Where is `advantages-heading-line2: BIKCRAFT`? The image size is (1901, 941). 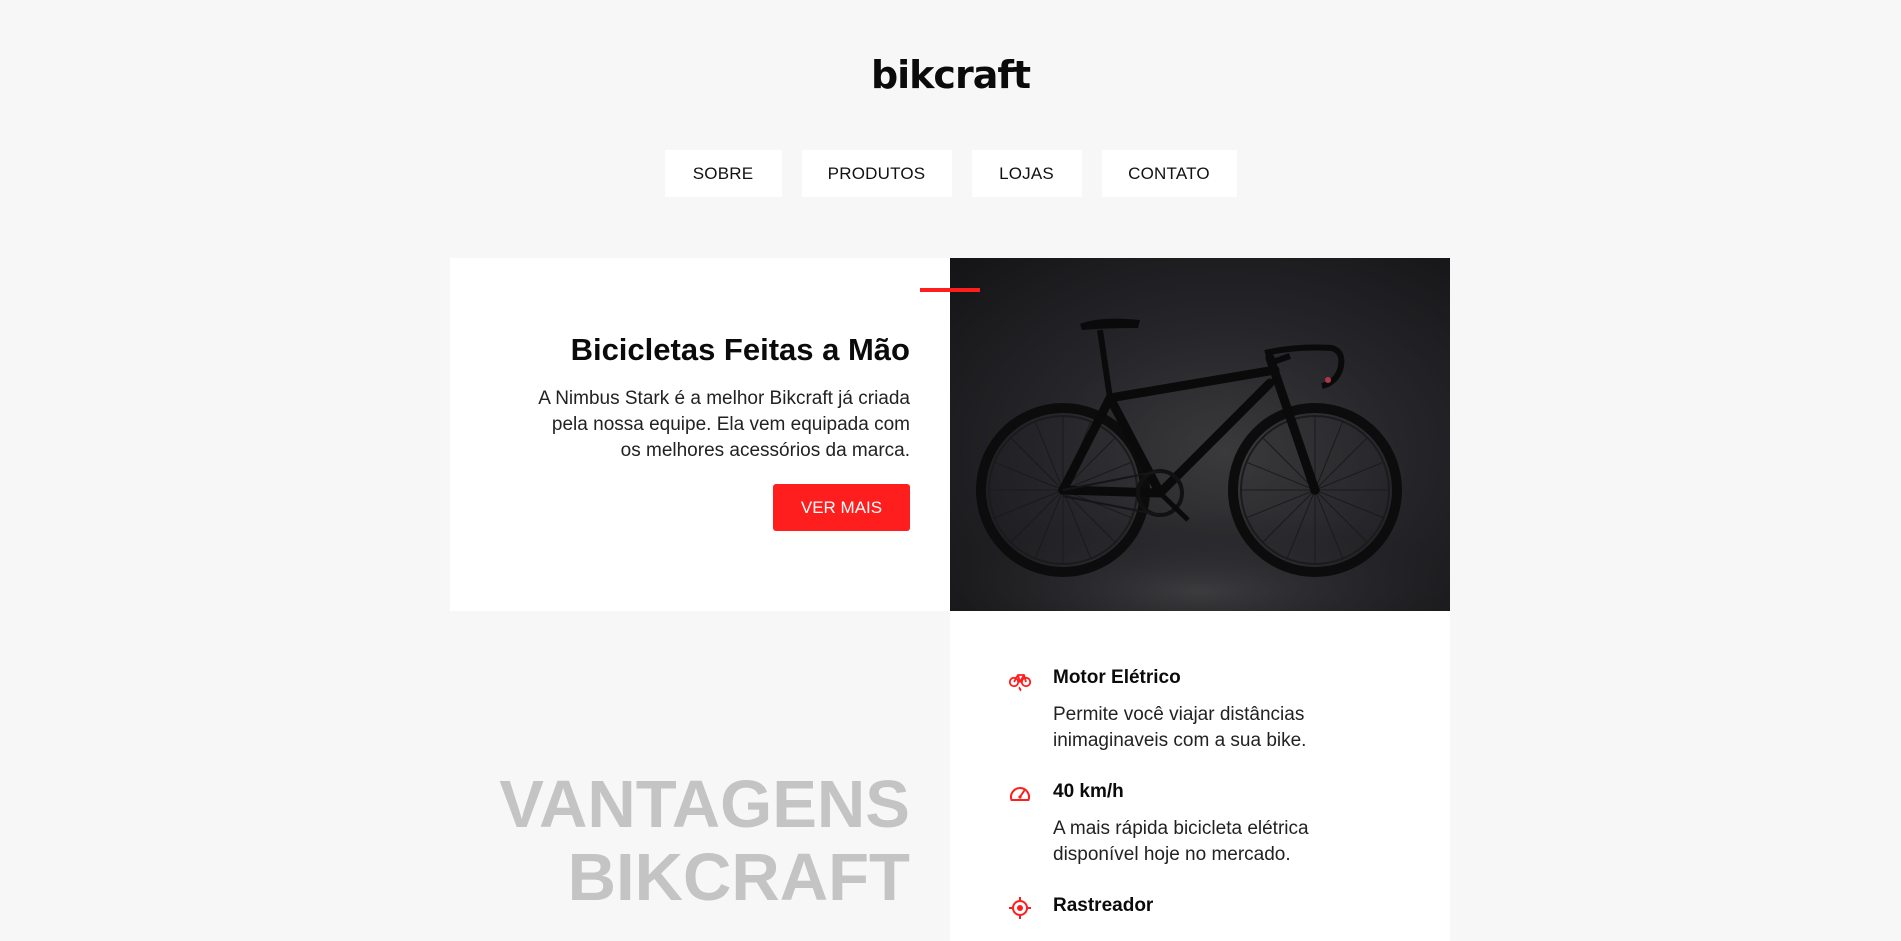
advantages-heading-line2: BIKCRAFT is located at coordinates (738, 877).